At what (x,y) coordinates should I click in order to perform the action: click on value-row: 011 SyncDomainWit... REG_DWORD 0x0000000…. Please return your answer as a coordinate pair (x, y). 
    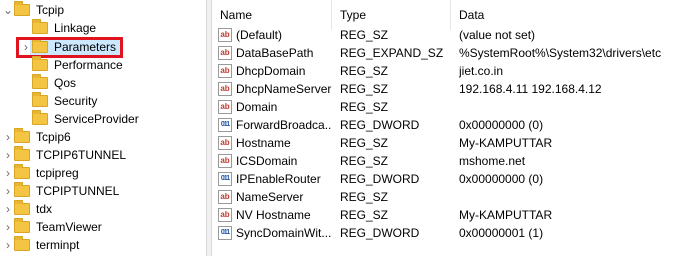
    Looking at the image, I should click on (448, 233).